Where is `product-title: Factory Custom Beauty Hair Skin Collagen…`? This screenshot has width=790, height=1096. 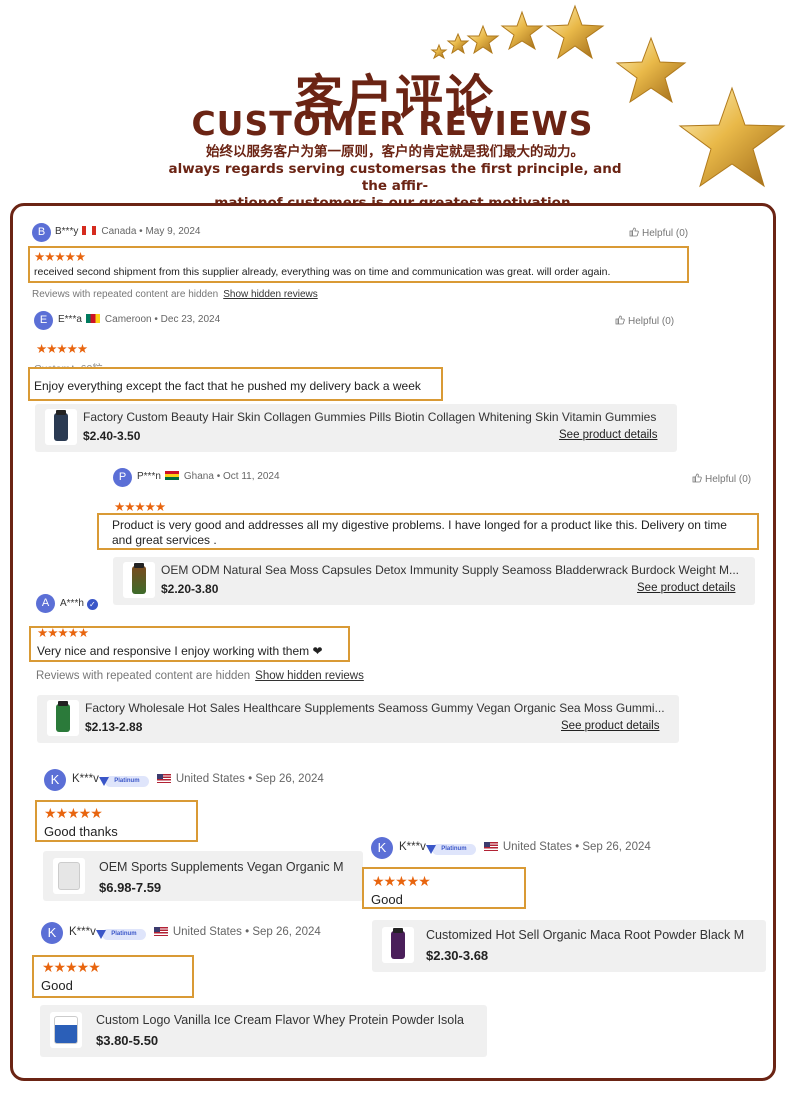
product-title: Factory Custom Beauty Hair Skin Collagen… is located at coordinates (370, 417).